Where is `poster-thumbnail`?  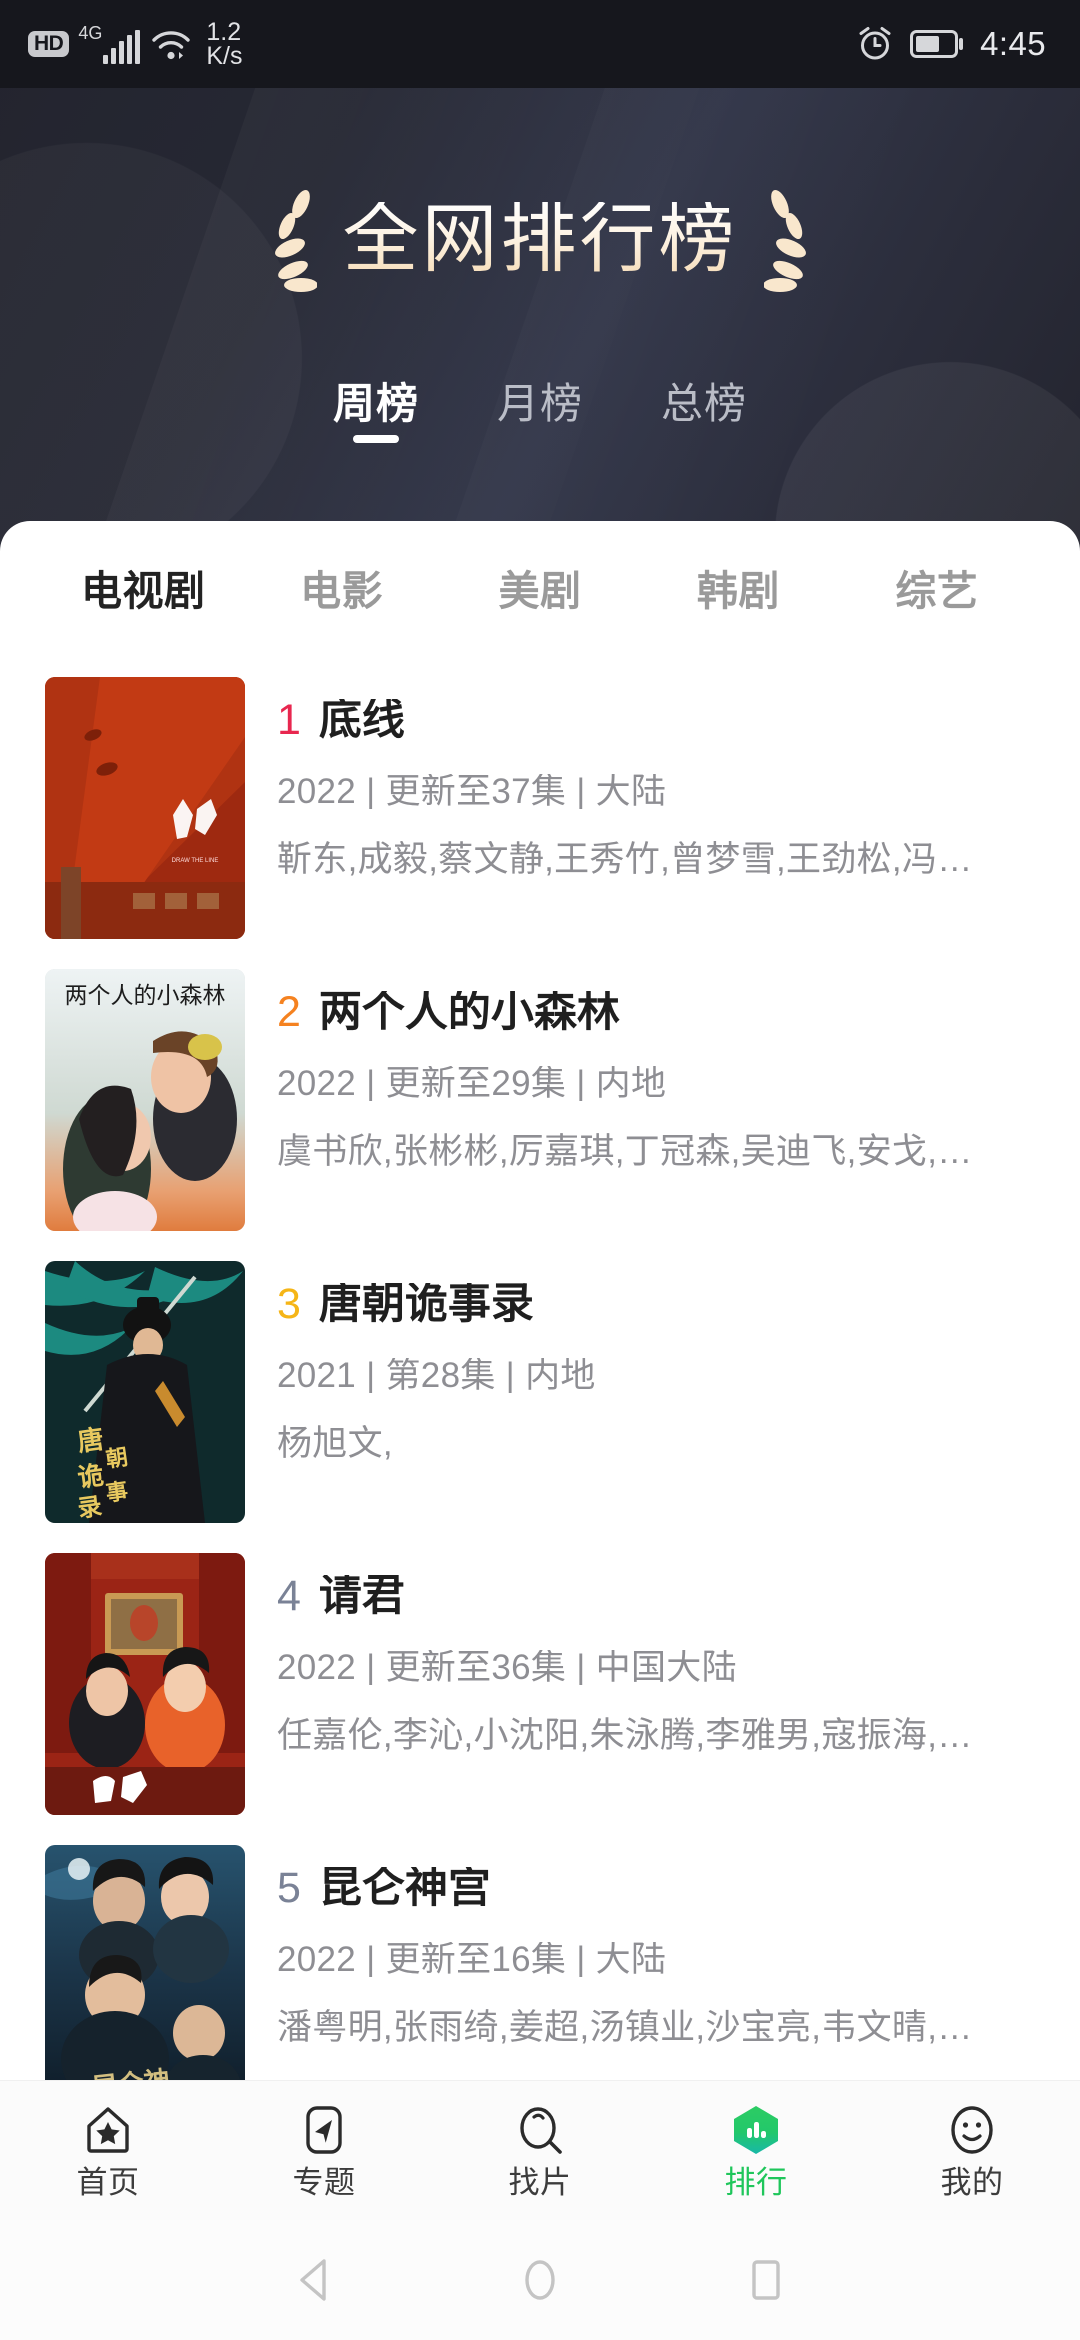
poster-thumbnail is located at coordinates (145, 1684).